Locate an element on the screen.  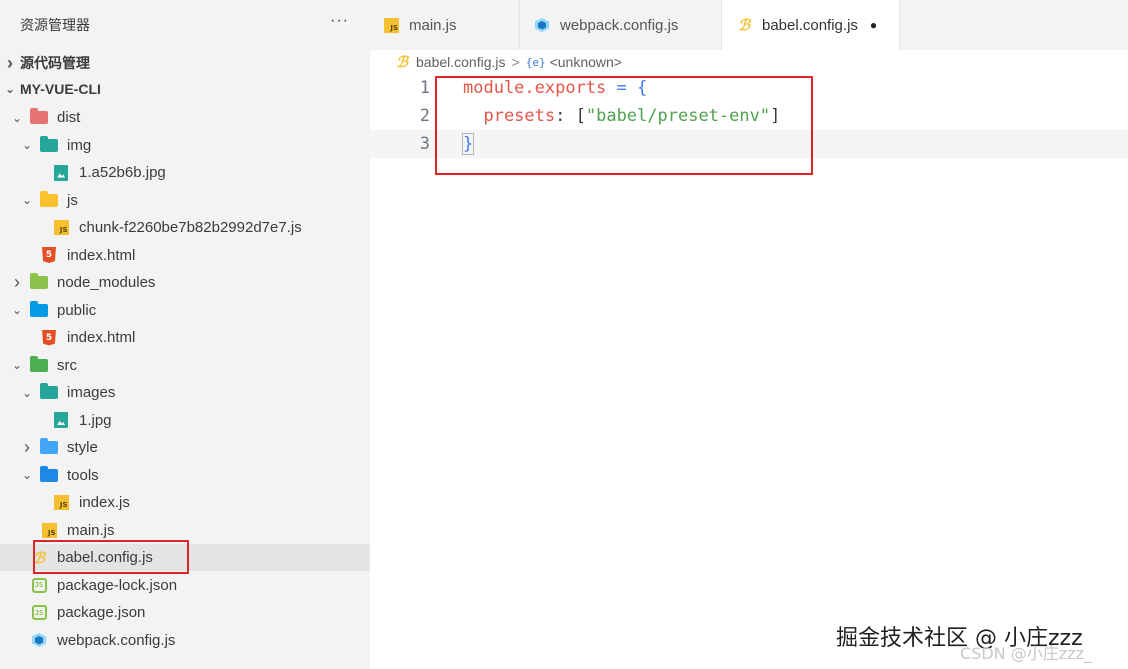
folder-public-icon is located at coordinates (39, 309).